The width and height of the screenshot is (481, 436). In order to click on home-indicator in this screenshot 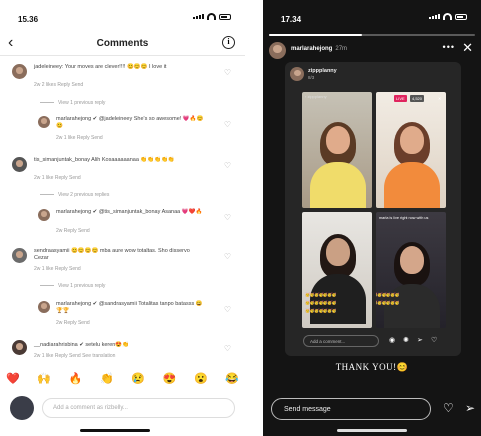, I will do `click(372, 430)`.